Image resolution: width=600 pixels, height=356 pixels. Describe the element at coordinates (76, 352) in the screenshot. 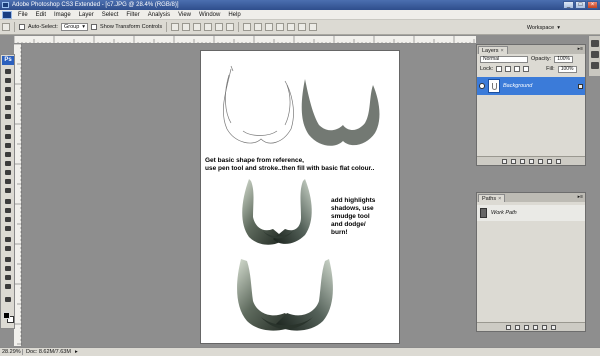

I see `status-menu-arrow-icon: ▸` at that location.